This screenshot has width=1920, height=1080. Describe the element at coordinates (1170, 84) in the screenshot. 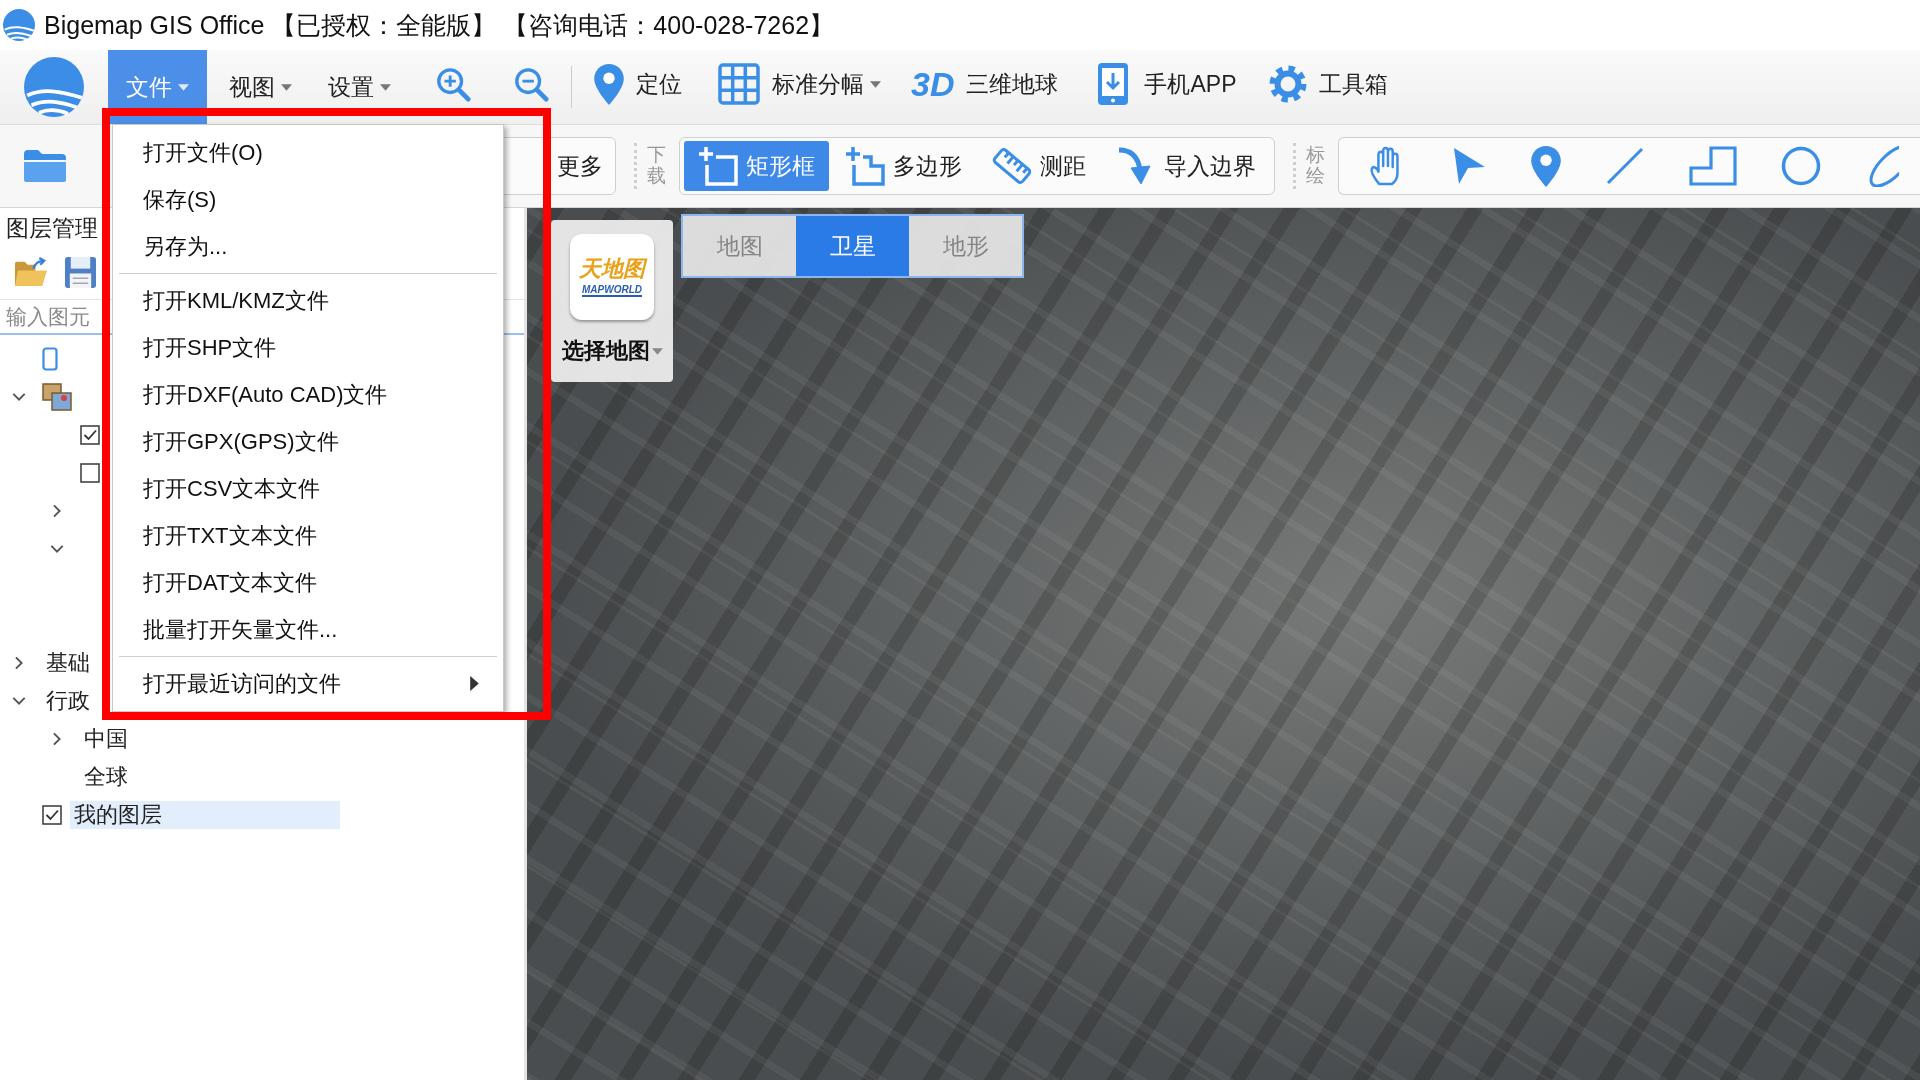

I see `mobile-app-button: 手机APP` at that location.